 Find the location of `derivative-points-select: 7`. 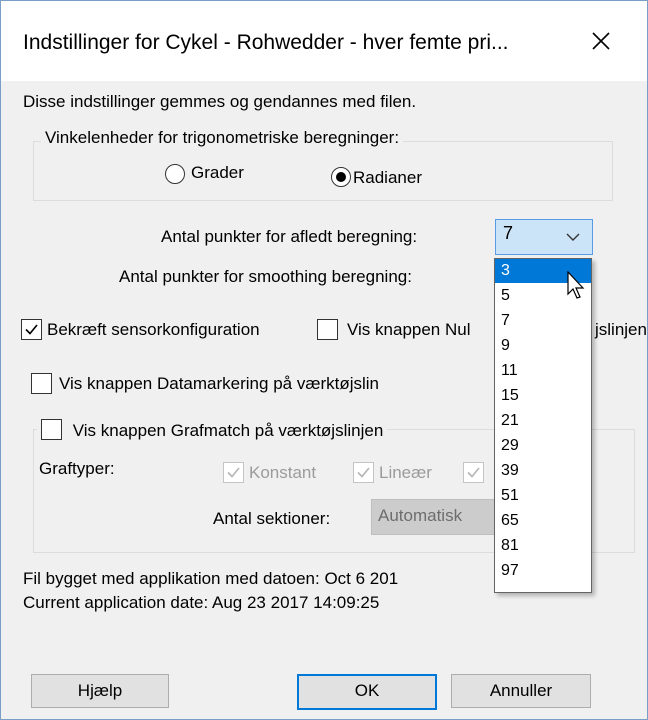

derivative-points-select: 7 is located at coordinates (544, 237).